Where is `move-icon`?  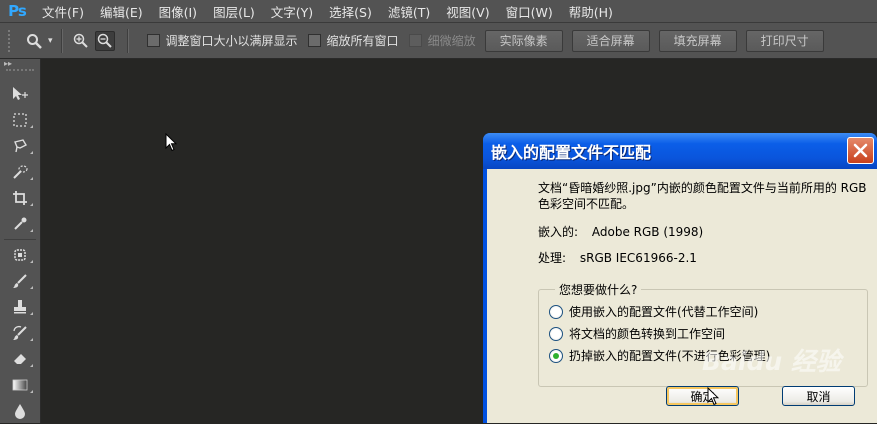
move-icon is located at coordinates (20, 93).